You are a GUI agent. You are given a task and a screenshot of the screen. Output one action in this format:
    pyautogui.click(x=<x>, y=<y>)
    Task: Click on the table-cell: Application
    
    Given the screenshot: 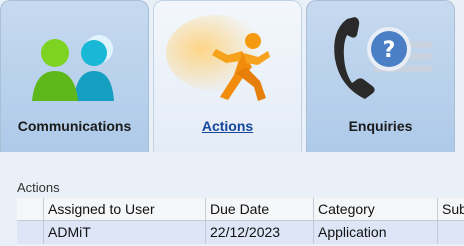 What is the action you would take?
    pyautogui.click(x=376, y=232)
    